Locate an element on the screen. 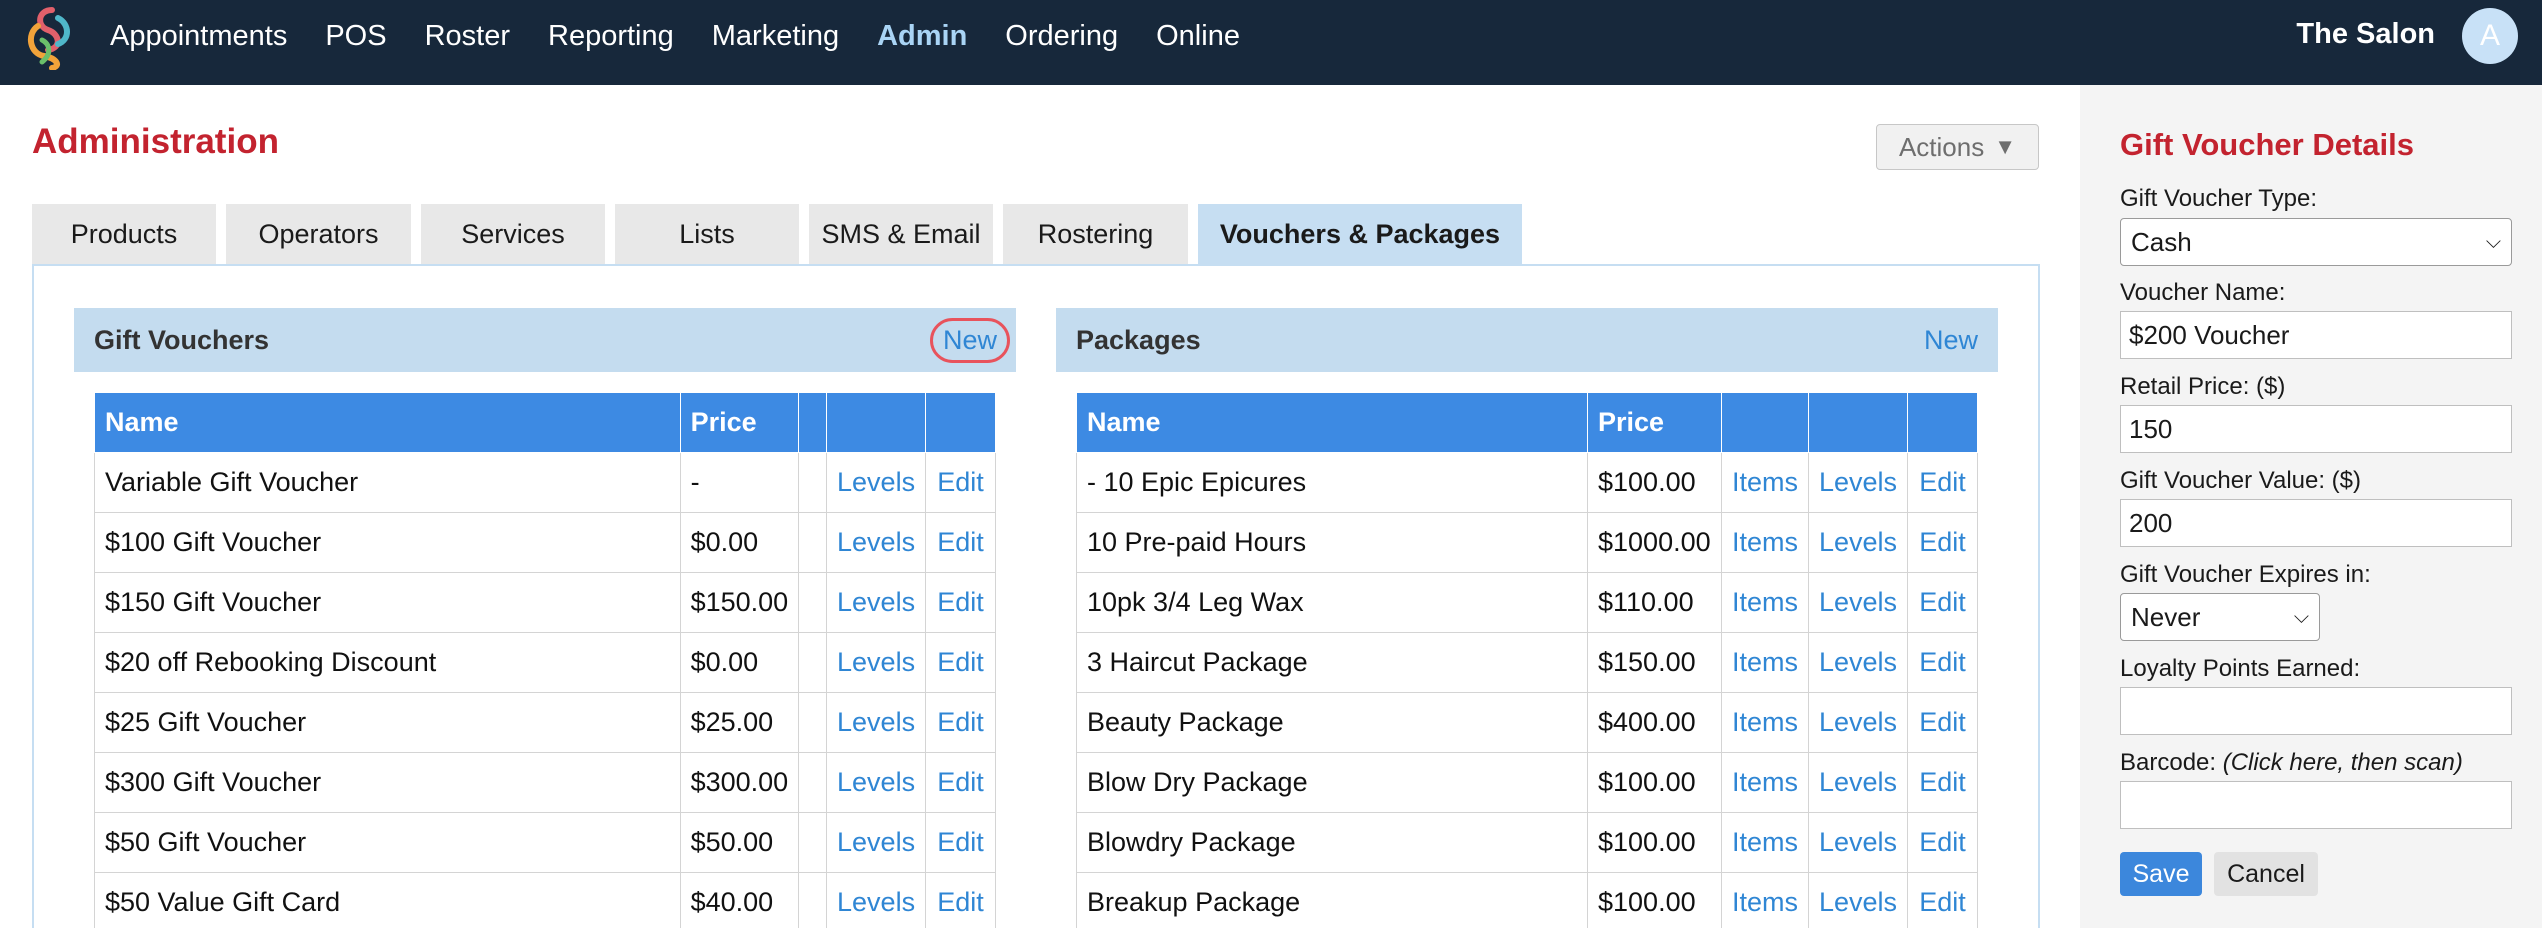 The image size is (2542, 928). voucher-name-cell: $20 off Rebooking Discount is located at coordinates (387, 662).